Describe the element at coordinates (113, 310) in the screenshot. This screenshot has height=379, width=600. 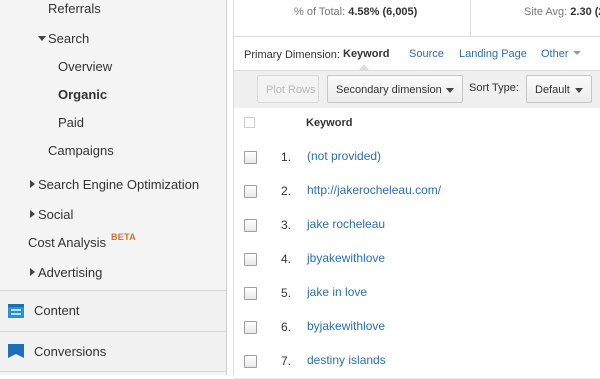
I see `sidebar-section-content: Content` at that location.